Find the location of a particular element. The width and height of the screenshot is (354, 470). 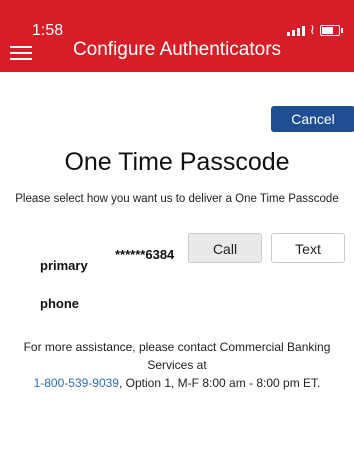

text-button: Text is located at coordinates (308, 248).